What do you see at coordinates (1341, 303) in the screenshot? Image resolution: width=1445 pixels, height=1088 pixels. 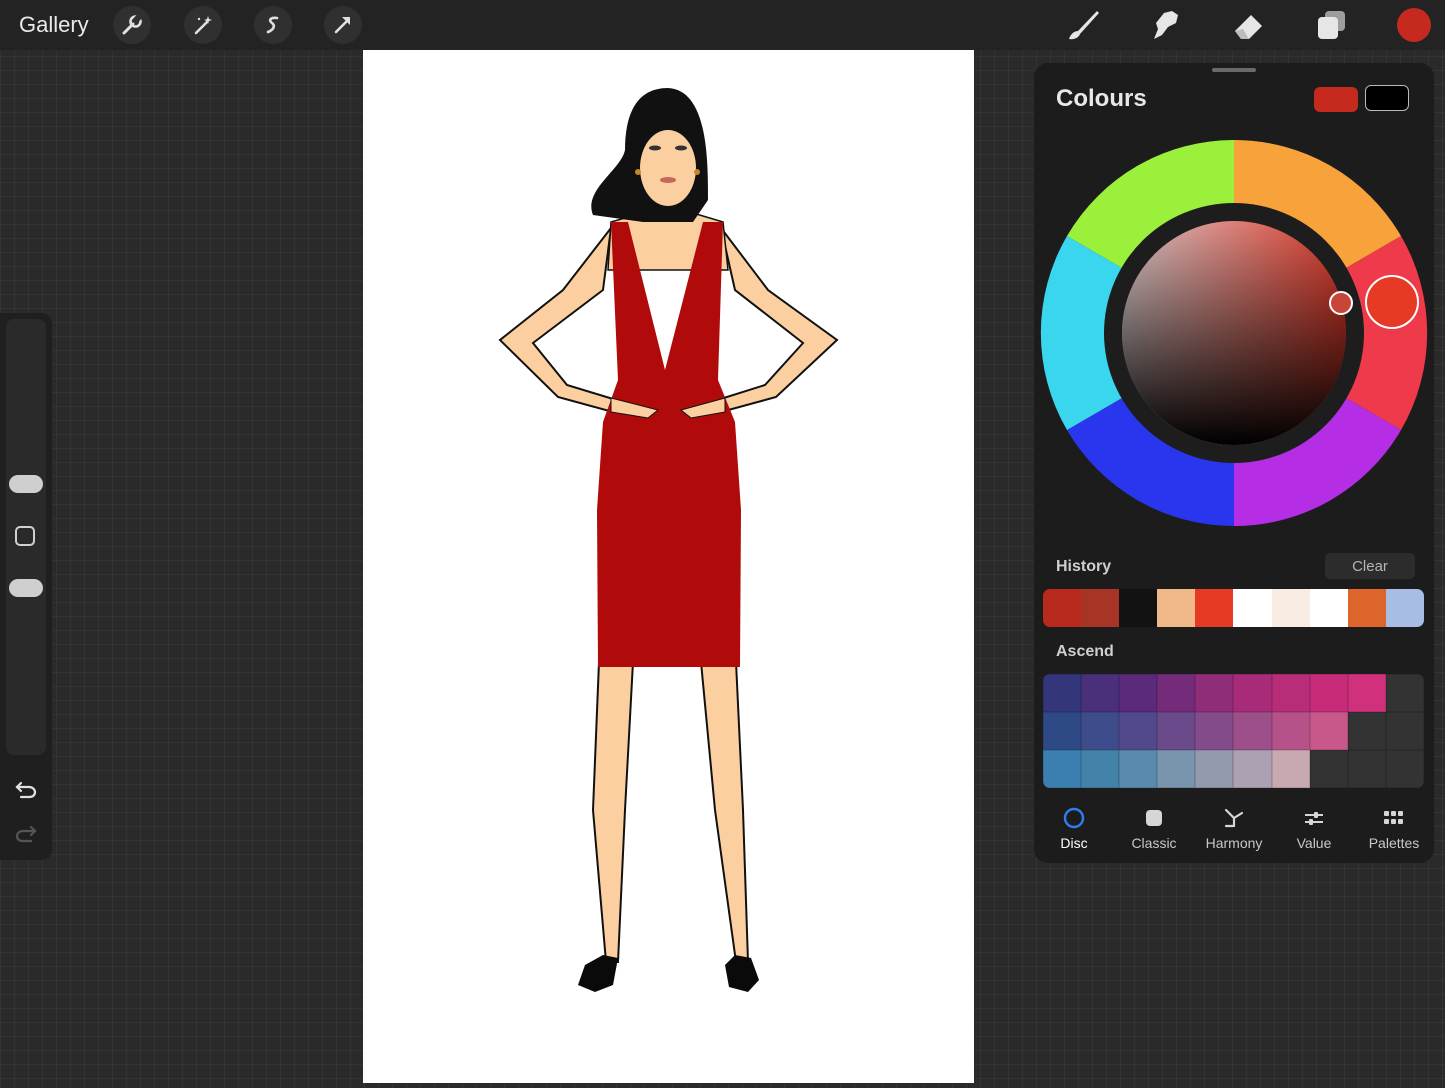 I see `saturation-picker-handle` at bounding box center [1341, 303].